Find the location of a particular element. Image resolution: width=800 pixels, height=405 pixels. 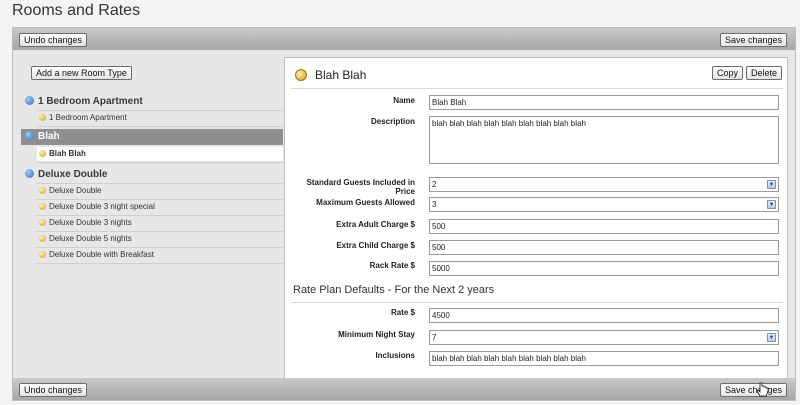

rack-rate-label: Rack Rate $ is located at coordinates (392, 265).